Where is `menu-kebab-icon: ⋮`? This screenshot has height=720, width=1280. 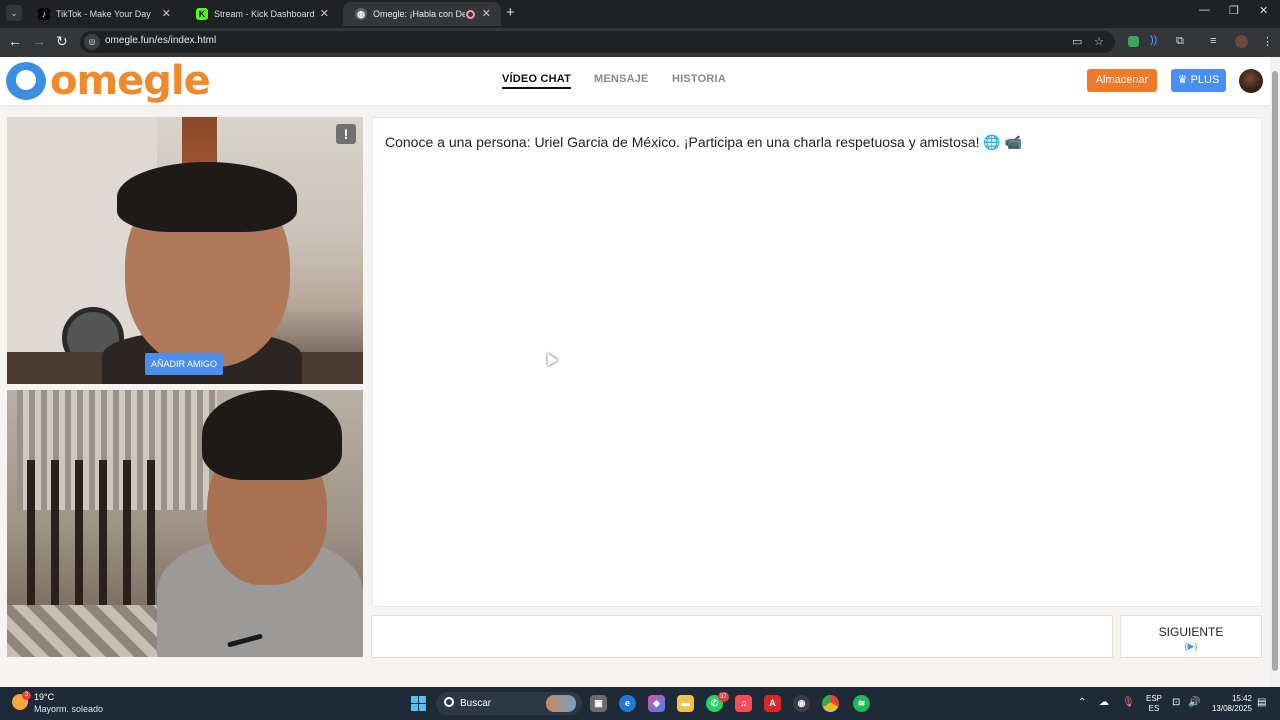 menu-kebab-icon: ⋮ is located at coordinates (1267, 41).